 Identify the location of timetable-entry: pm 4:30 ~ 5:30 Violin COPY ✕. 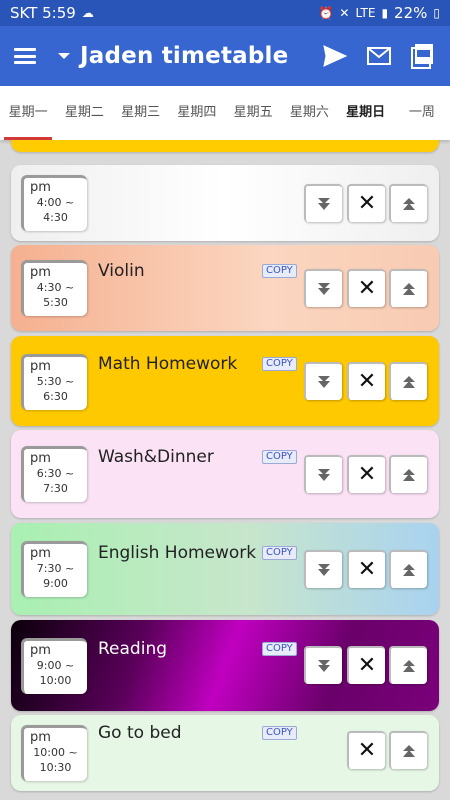
(225, 288).